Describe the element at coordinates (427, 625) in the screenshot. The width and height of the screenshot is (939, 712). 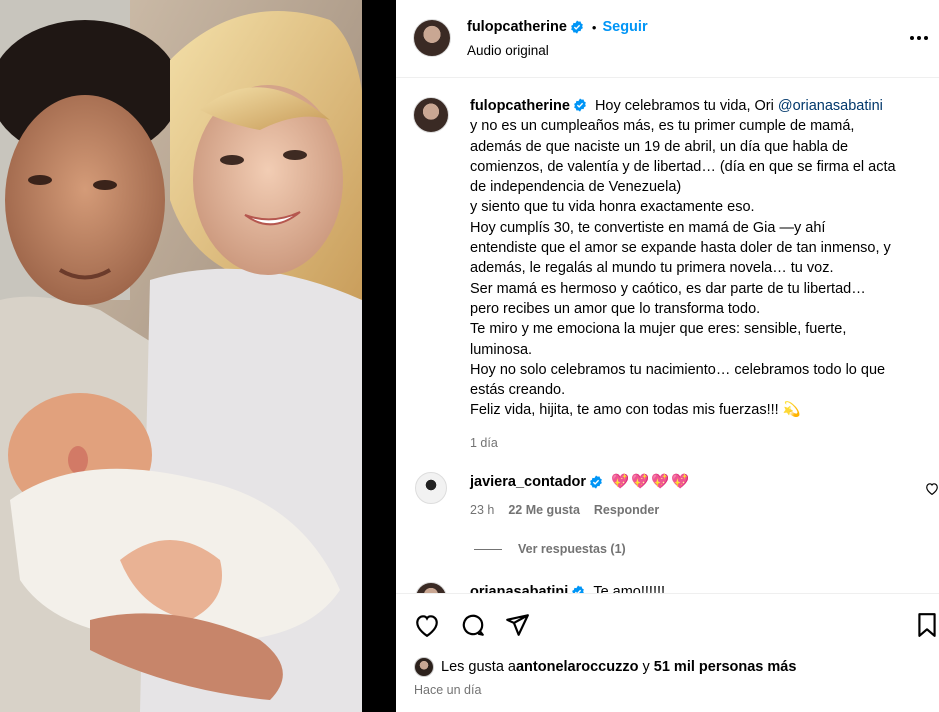
I see `like-heart-icon` at that location.